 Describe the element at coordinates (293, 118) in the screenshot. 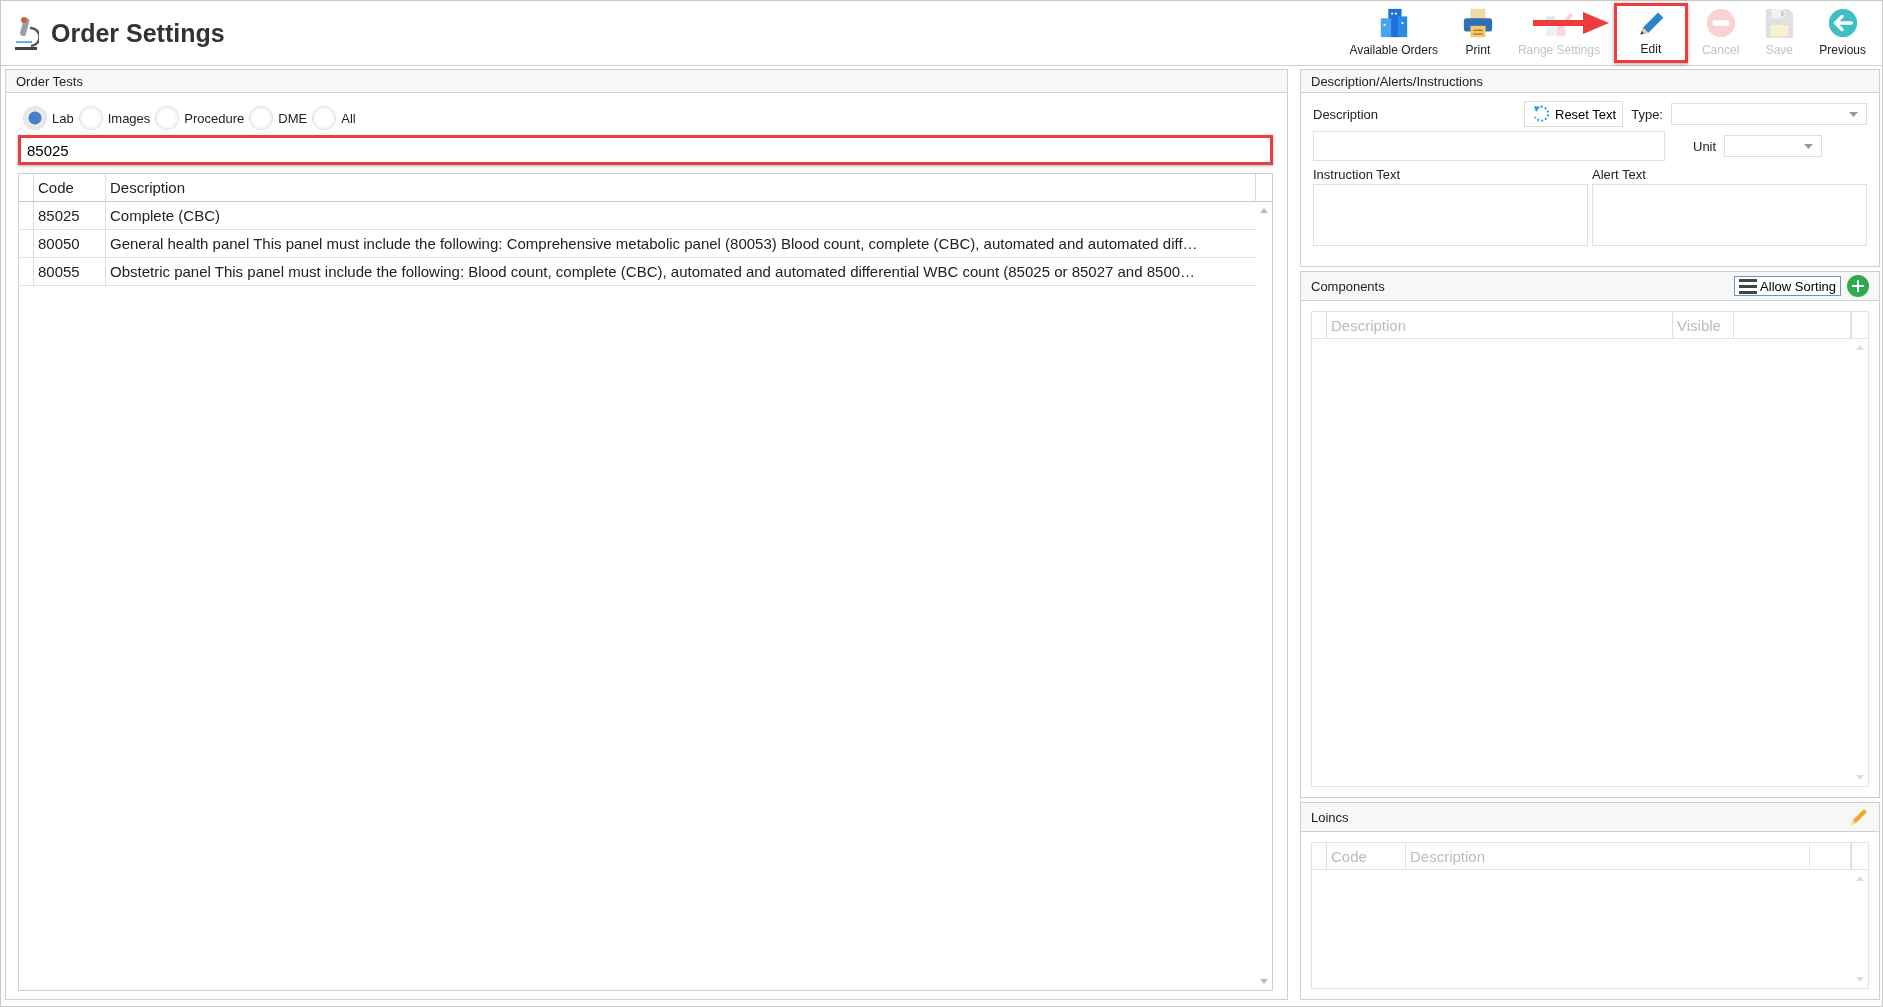

I see `radio-label: DME` at that location.